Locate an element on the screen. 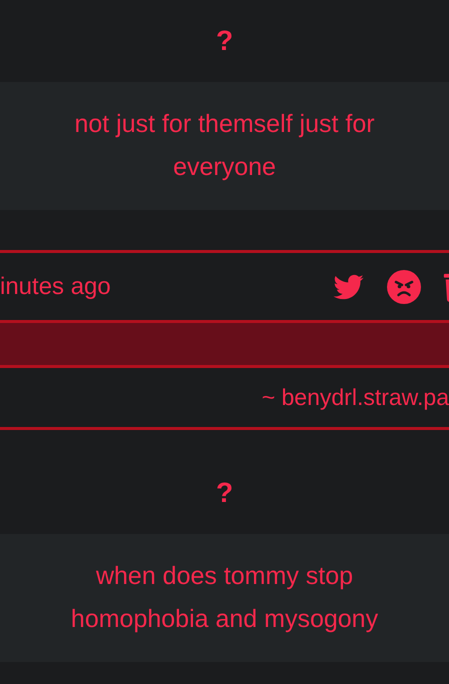 The width and height of the screenshot is (449, 684). author-name: ~ benydrl.straw.pa is located at coordinates (355, 397).